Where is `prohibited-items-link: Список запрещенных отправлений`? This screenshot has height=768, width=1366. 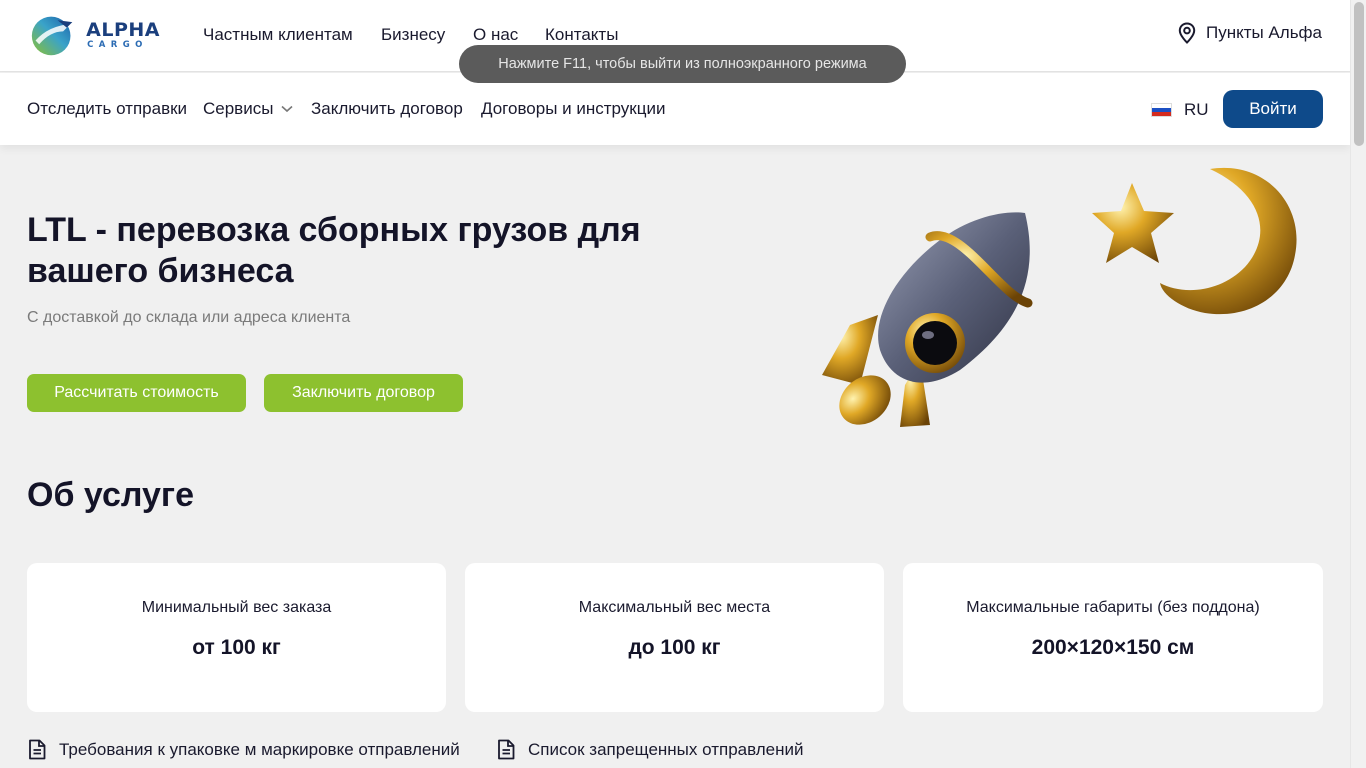 prohibited-items-link: Список запрещенных отправлений is located at coordinates (650, 749).